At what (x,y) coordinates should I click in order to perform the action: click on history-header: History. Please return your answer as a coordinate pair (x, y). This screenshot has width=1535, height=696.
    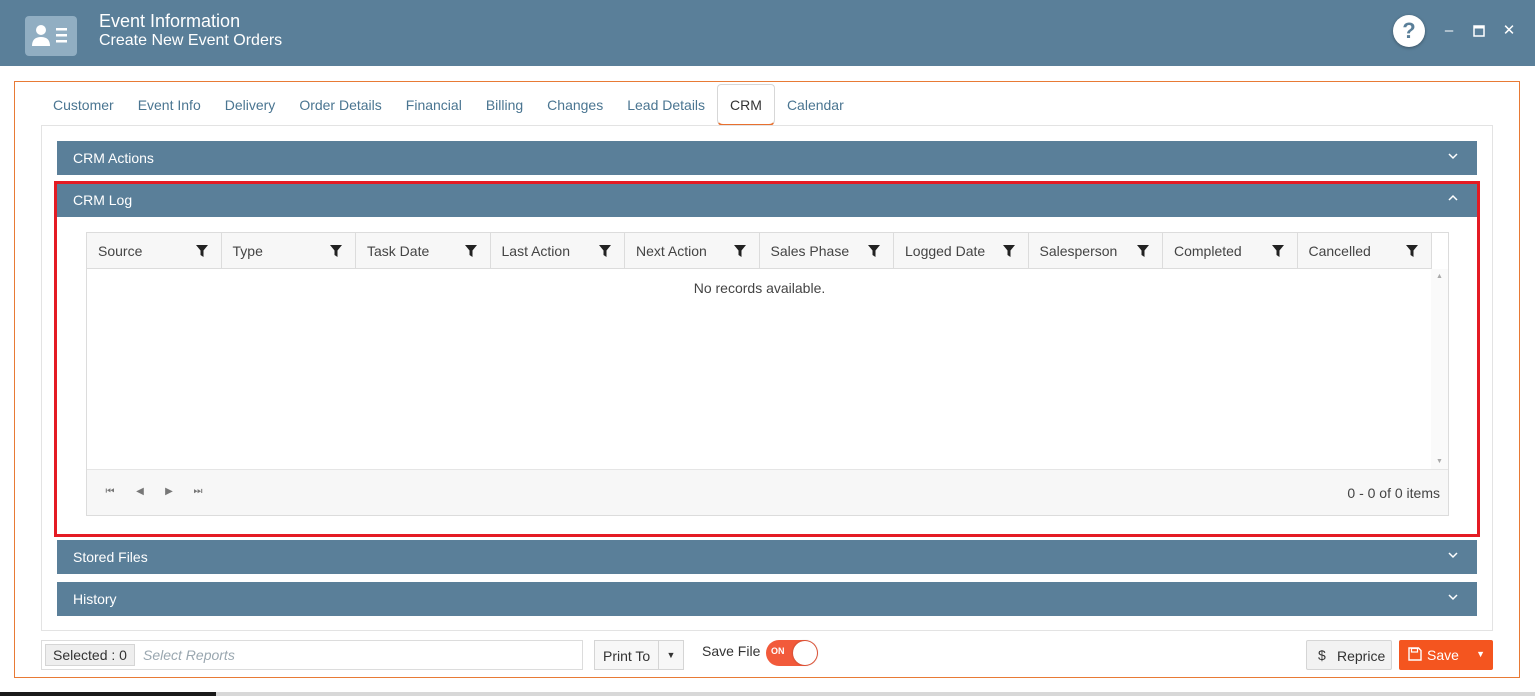
    Looking at the image, I should click on (767, 599).